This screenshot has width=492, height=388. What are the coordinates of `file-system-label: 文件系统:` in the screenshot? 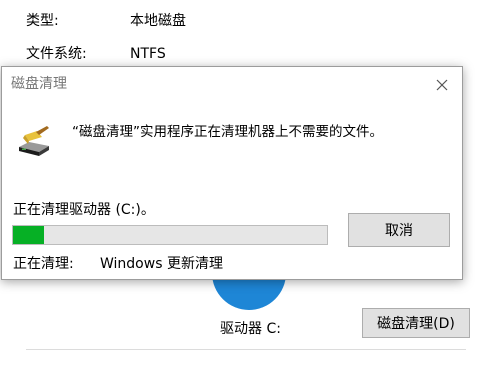 It's located at (56, 54).